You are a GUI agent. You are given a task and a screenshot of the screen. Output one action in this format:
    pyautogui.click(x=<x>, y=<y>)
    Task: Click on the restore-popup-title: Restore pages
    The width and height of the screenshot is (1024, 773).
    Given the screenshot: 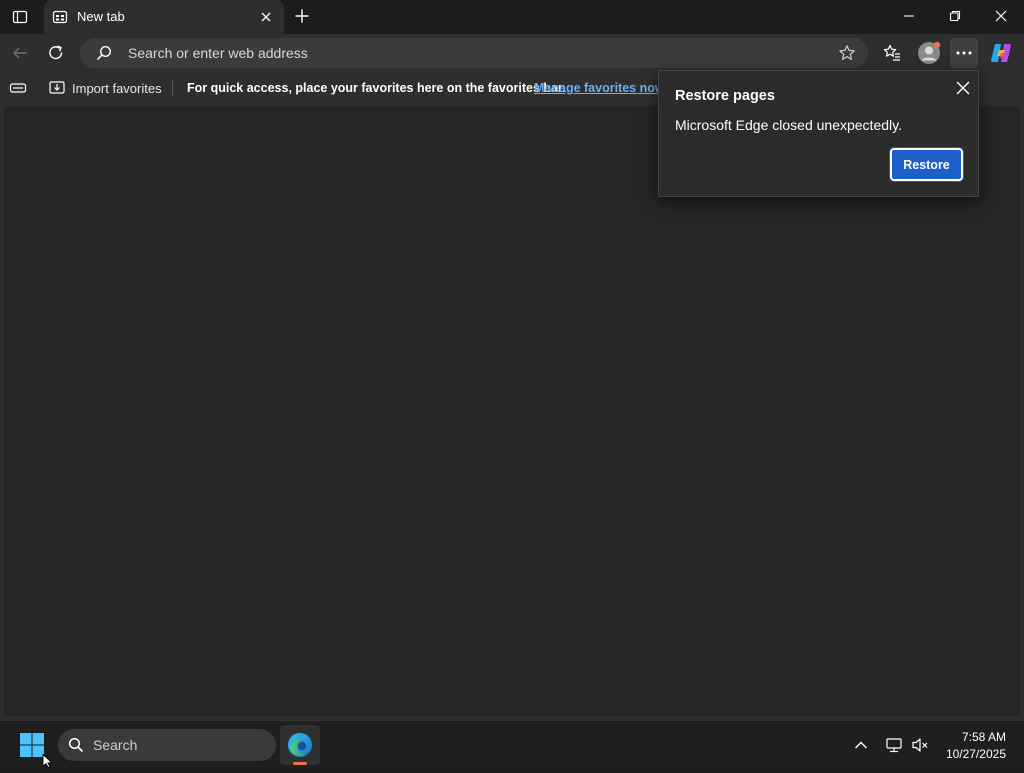 What is the action you would take?
    pyautogui.click(x=725, y=96)
    